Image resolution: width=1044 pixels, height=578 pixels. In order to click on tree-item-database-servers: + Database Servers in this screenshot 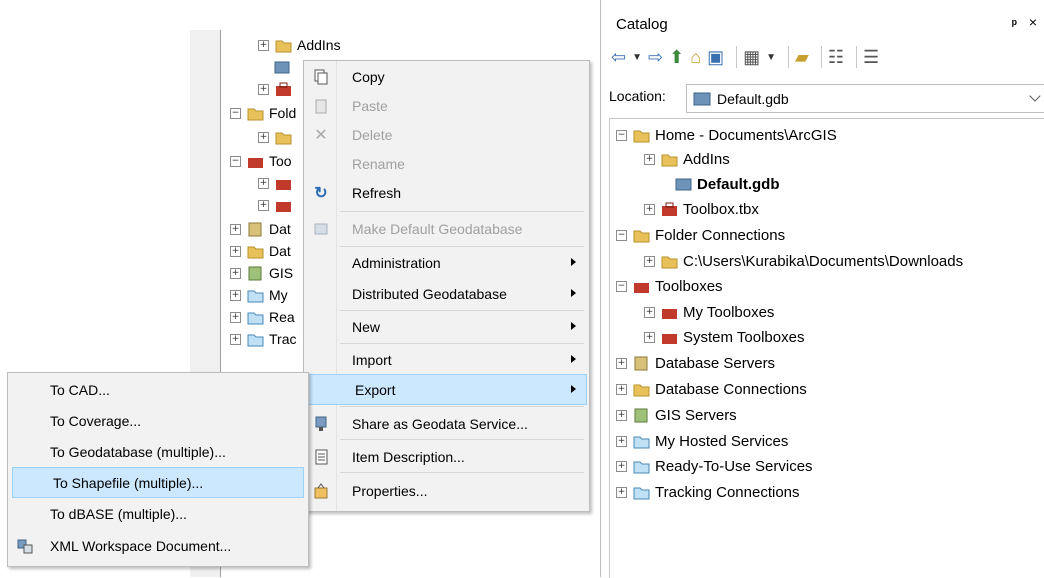, I will do `click(695, 363)`.